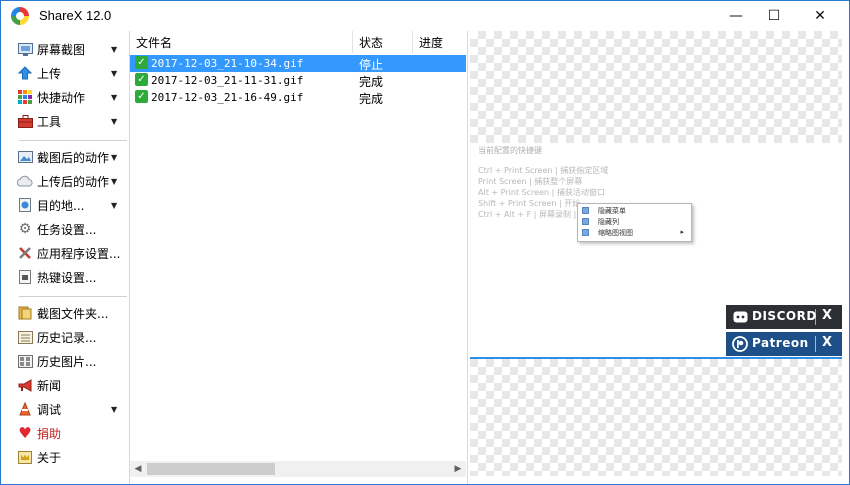 The image size is (850, 485). What do you see at coordinates (439, 42) in the screenshot?
I see `column-header-progress: 进度` at bounding box center [439, 42].